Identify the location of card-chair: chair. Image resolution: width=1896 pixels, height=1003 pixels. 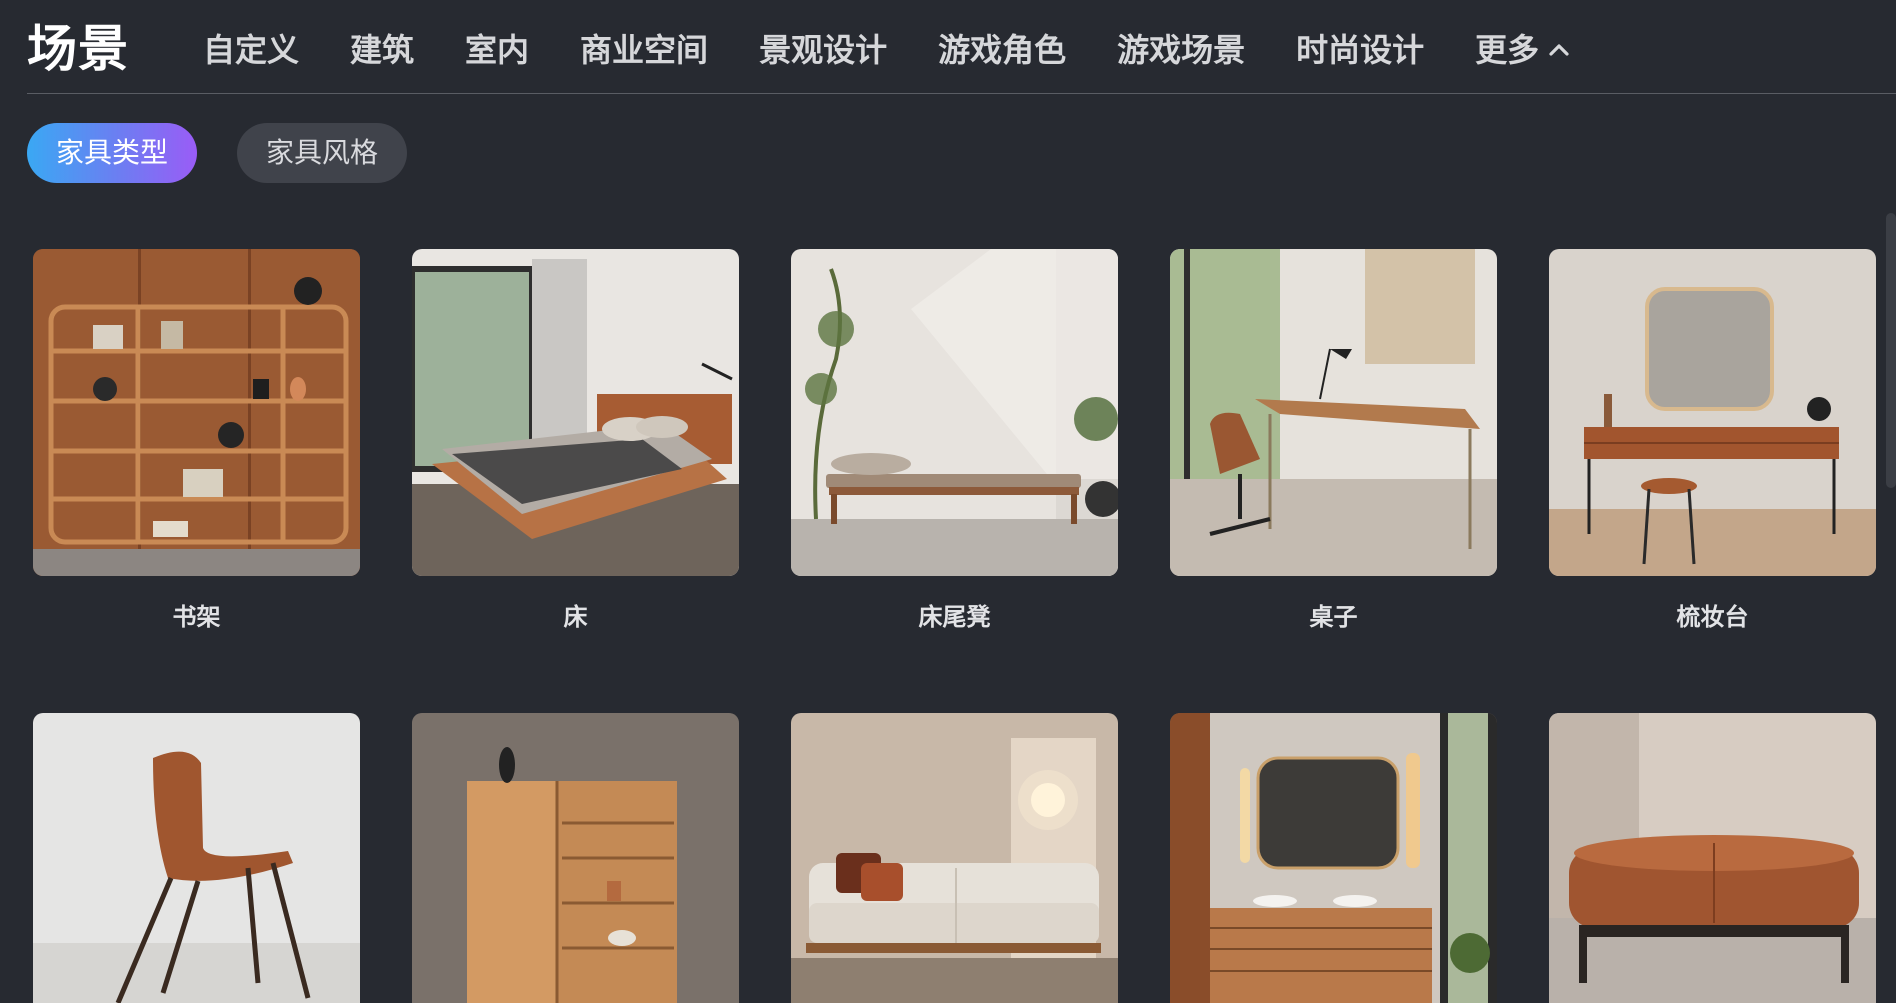
(196, 858).